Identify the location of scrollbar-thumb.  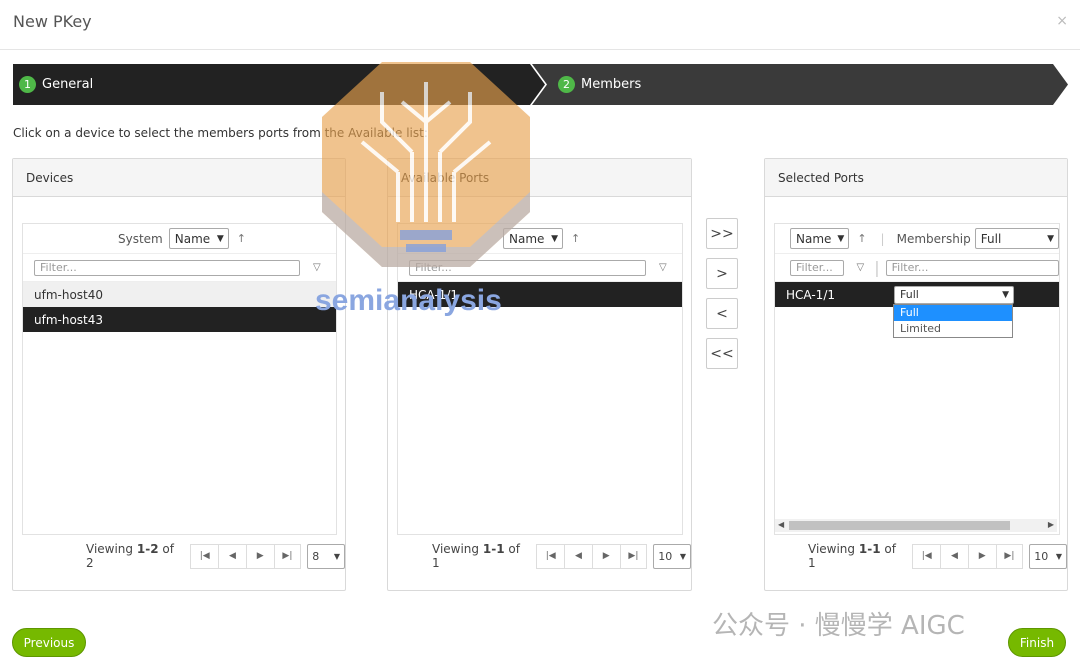
(899, 525).